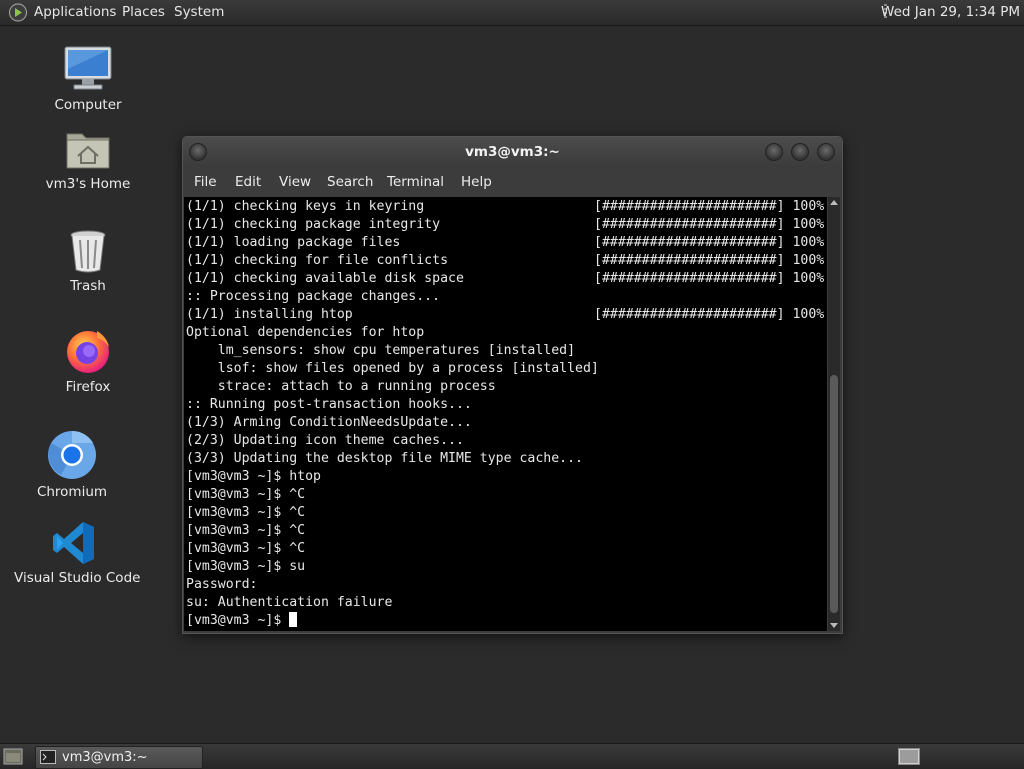 The height and width of the screenshot is (769, 1024). I want to click on desktop-icon-home: vm3's Home, so click(88, 160).